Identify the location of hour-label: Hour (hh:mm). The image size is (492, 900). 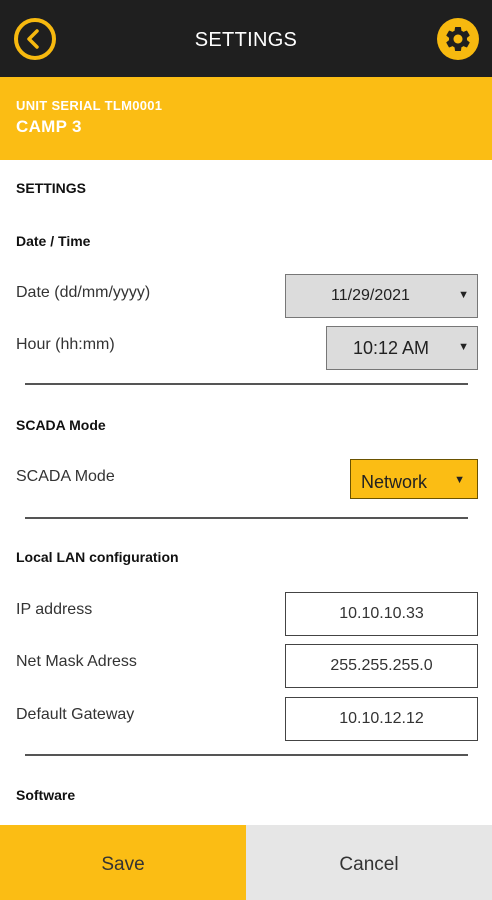
(65, 344).